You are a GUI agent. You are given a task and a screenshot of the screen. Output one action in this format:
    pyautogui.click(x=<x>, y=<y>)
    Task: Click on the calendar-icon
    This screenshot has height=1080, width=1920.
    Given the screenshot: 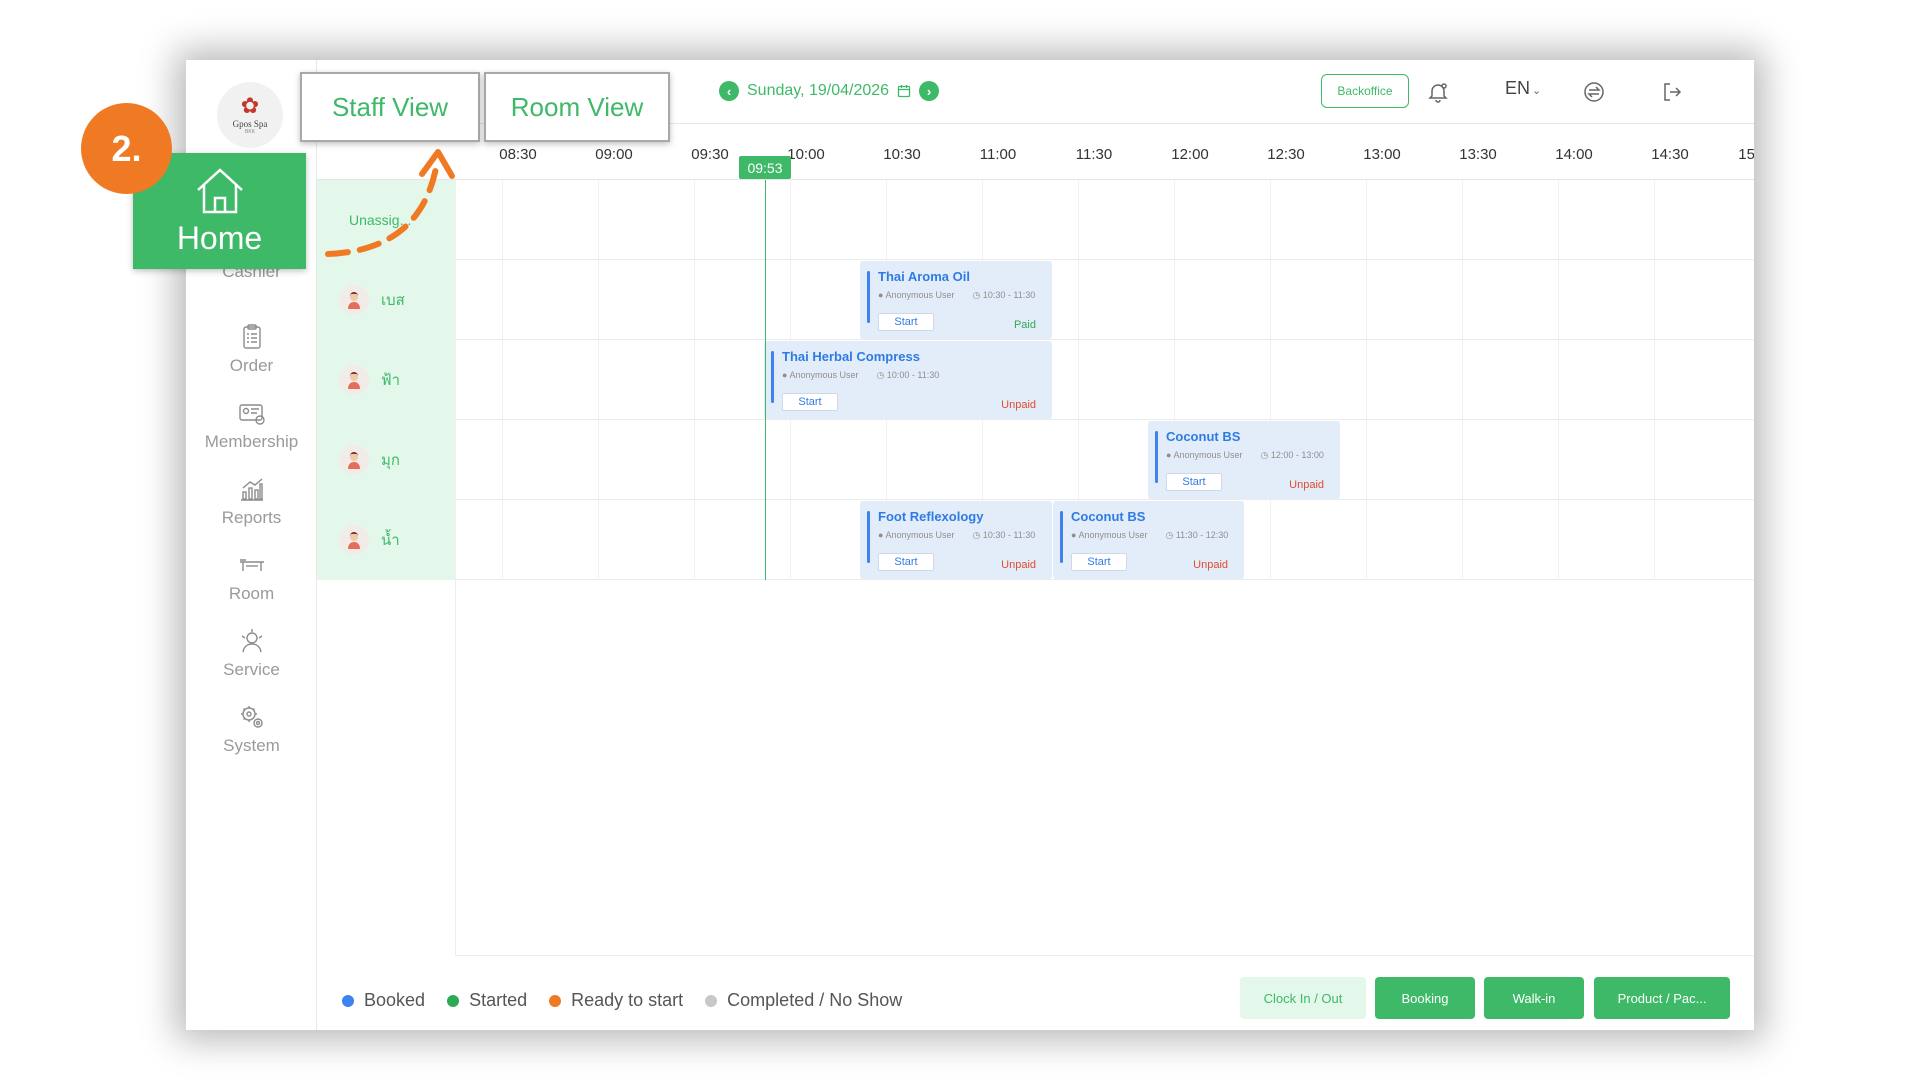 What is the action you would take?
    pyautogui.click(x=904, y=91)
    